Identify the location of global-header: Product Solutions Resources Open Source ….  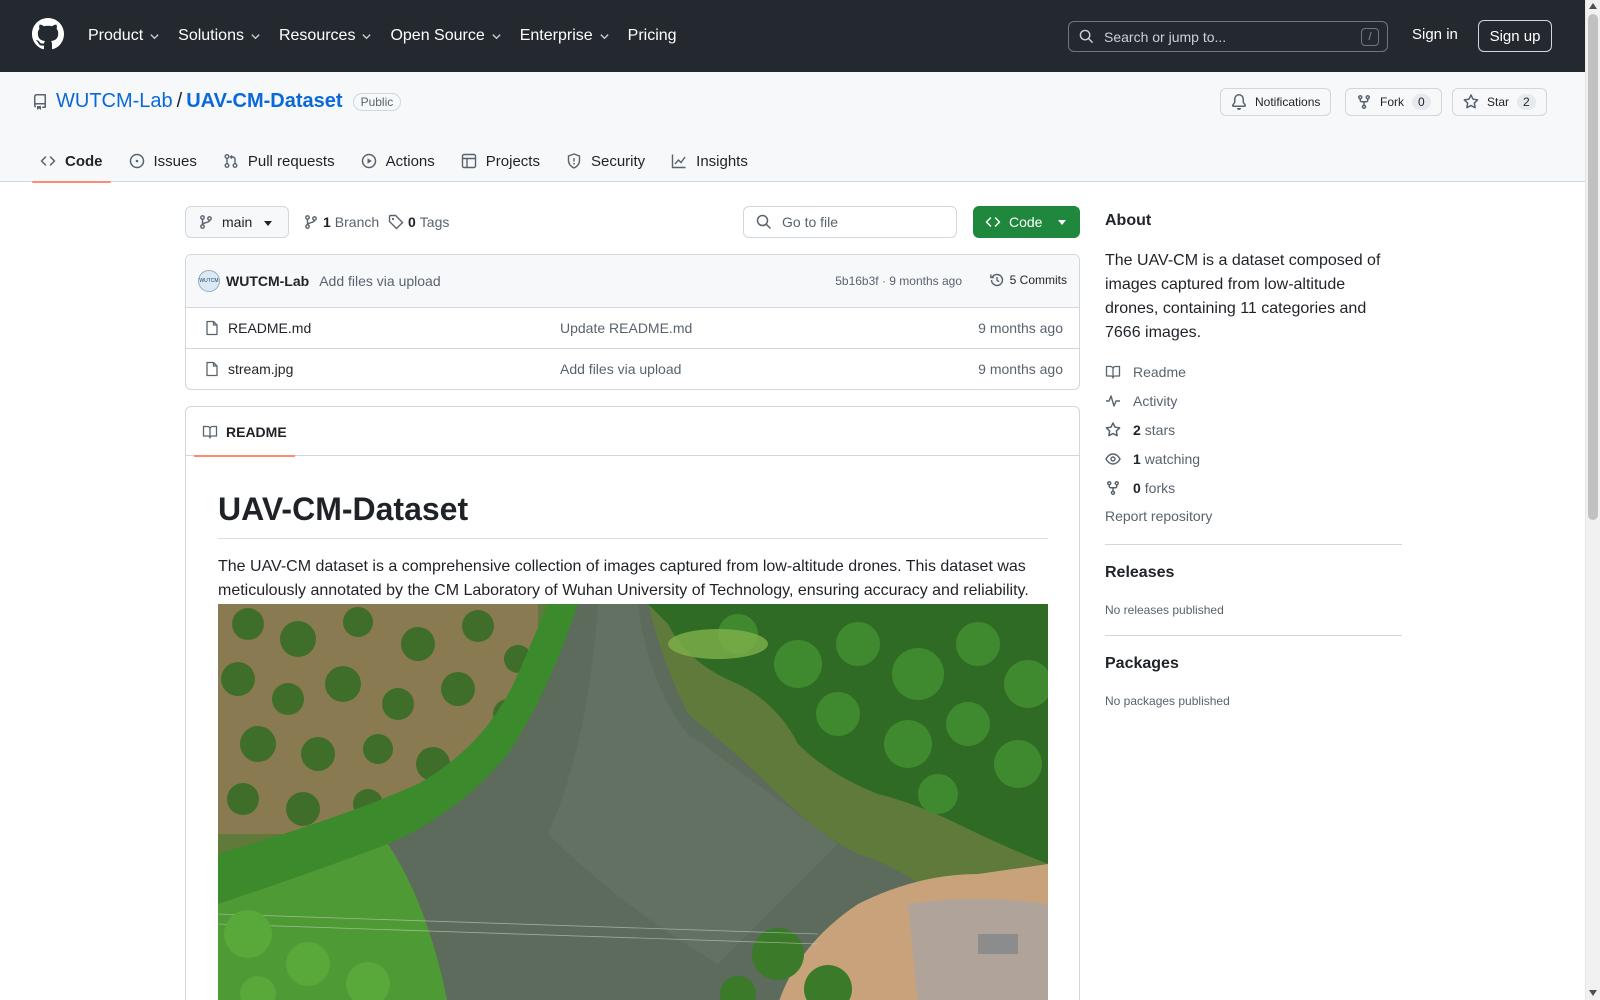
(792, 36).